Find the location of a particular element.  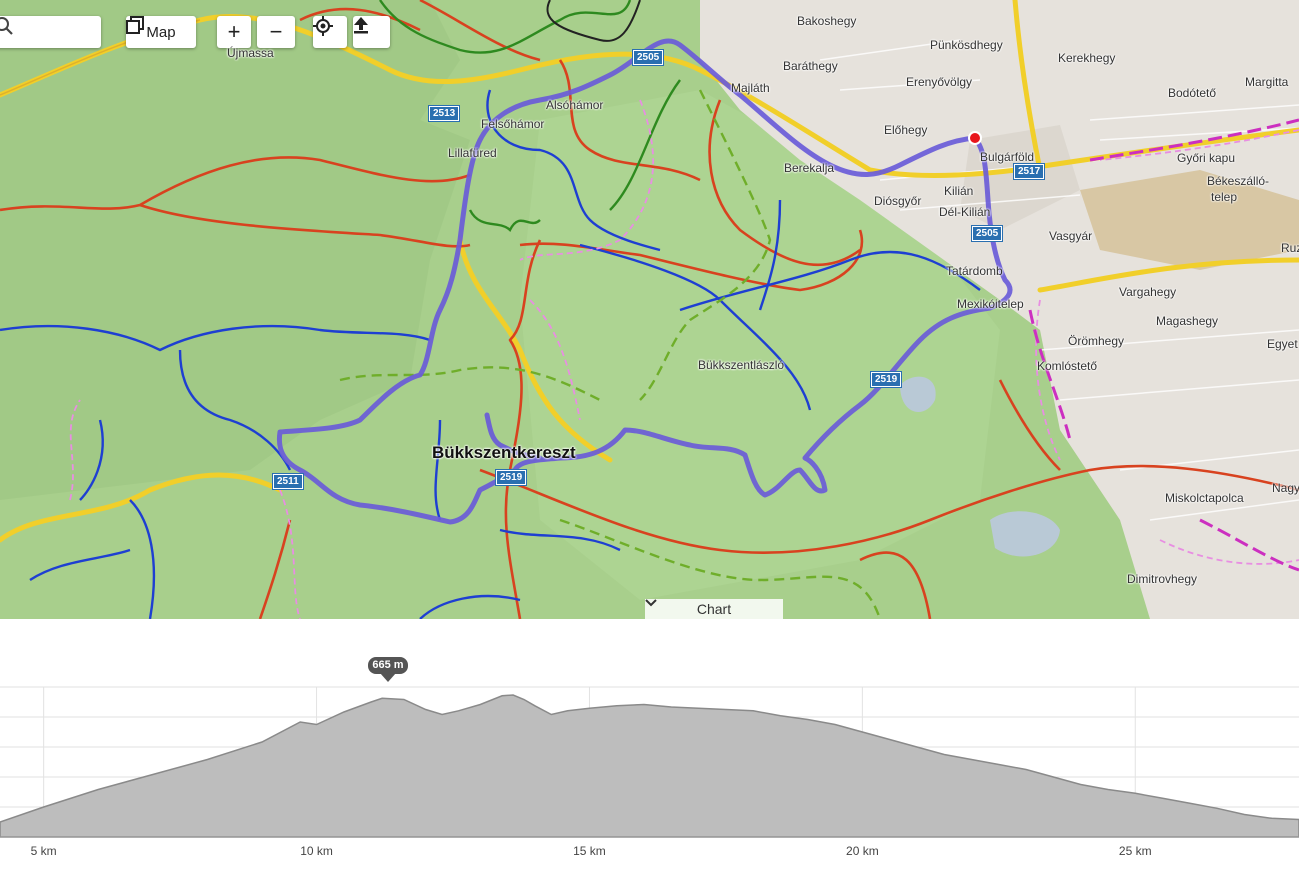

place-label: Margitta is located at coordinates (1267, 82).